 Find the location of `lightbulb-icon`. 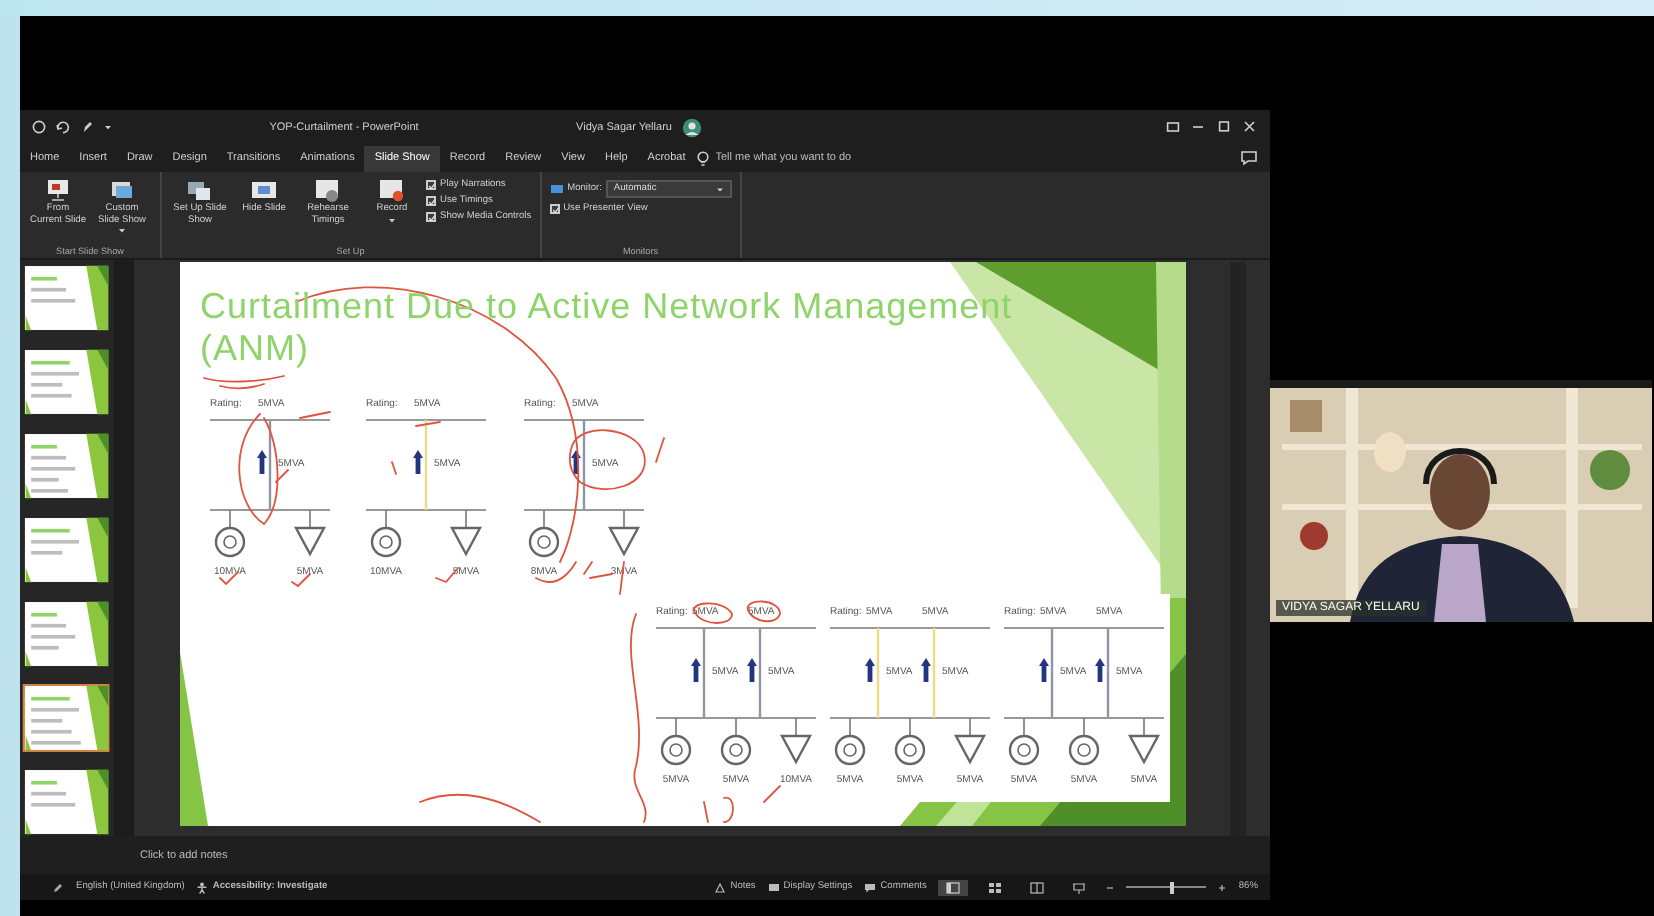

lightbulb-icon is located at coordinates (702, 158).